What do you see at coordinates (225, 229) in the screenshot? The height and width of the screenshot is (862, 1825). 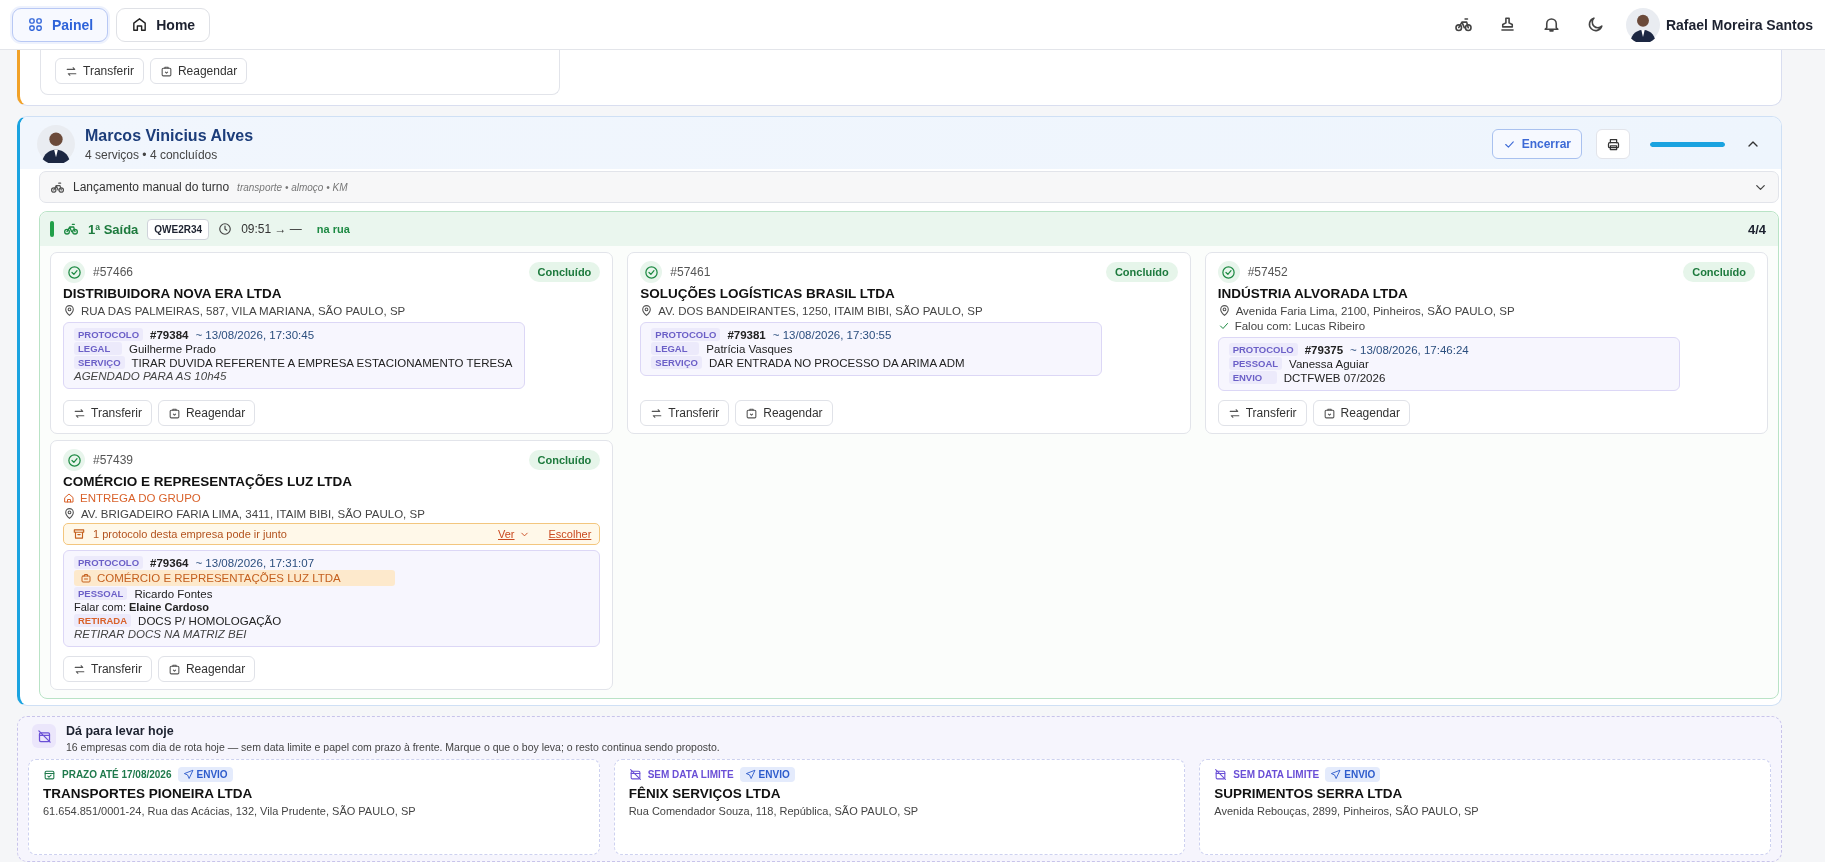 I see `clock-icon` at bounding box center [225, 229].